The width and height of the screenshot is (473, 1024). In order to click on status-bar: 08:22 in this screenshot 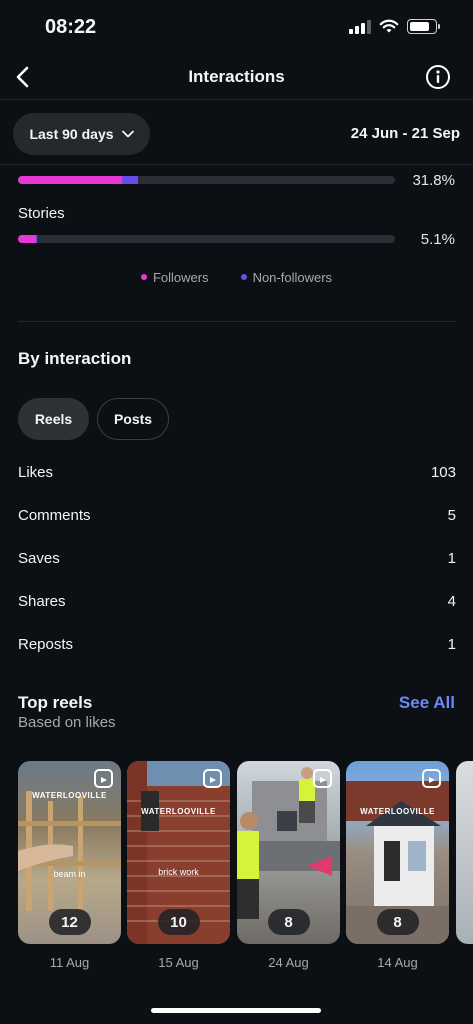, I will do `click(236, 28)`.